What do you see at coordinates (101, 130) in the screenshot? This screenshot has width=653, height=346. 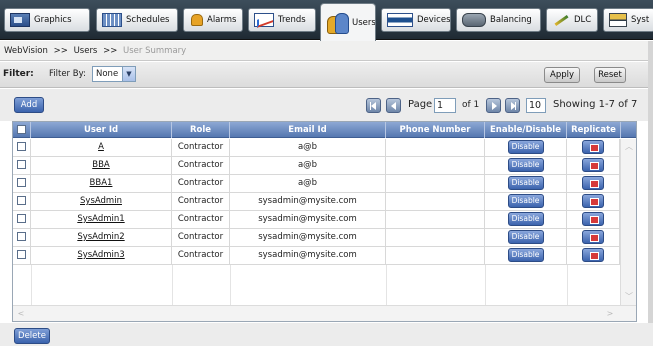 I see `column-header-user-id: User Id` at bounding box center [101, 130].